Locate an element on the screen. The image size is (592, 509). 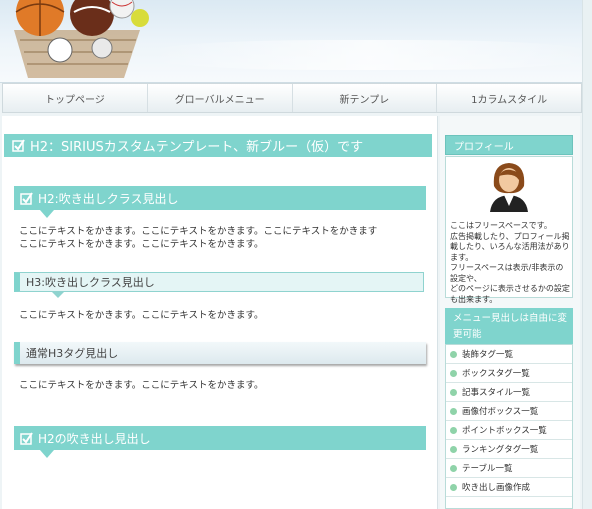
sidebar-item-box-tags: ボックスタグ一覧 is located at coordinates (509, 373).